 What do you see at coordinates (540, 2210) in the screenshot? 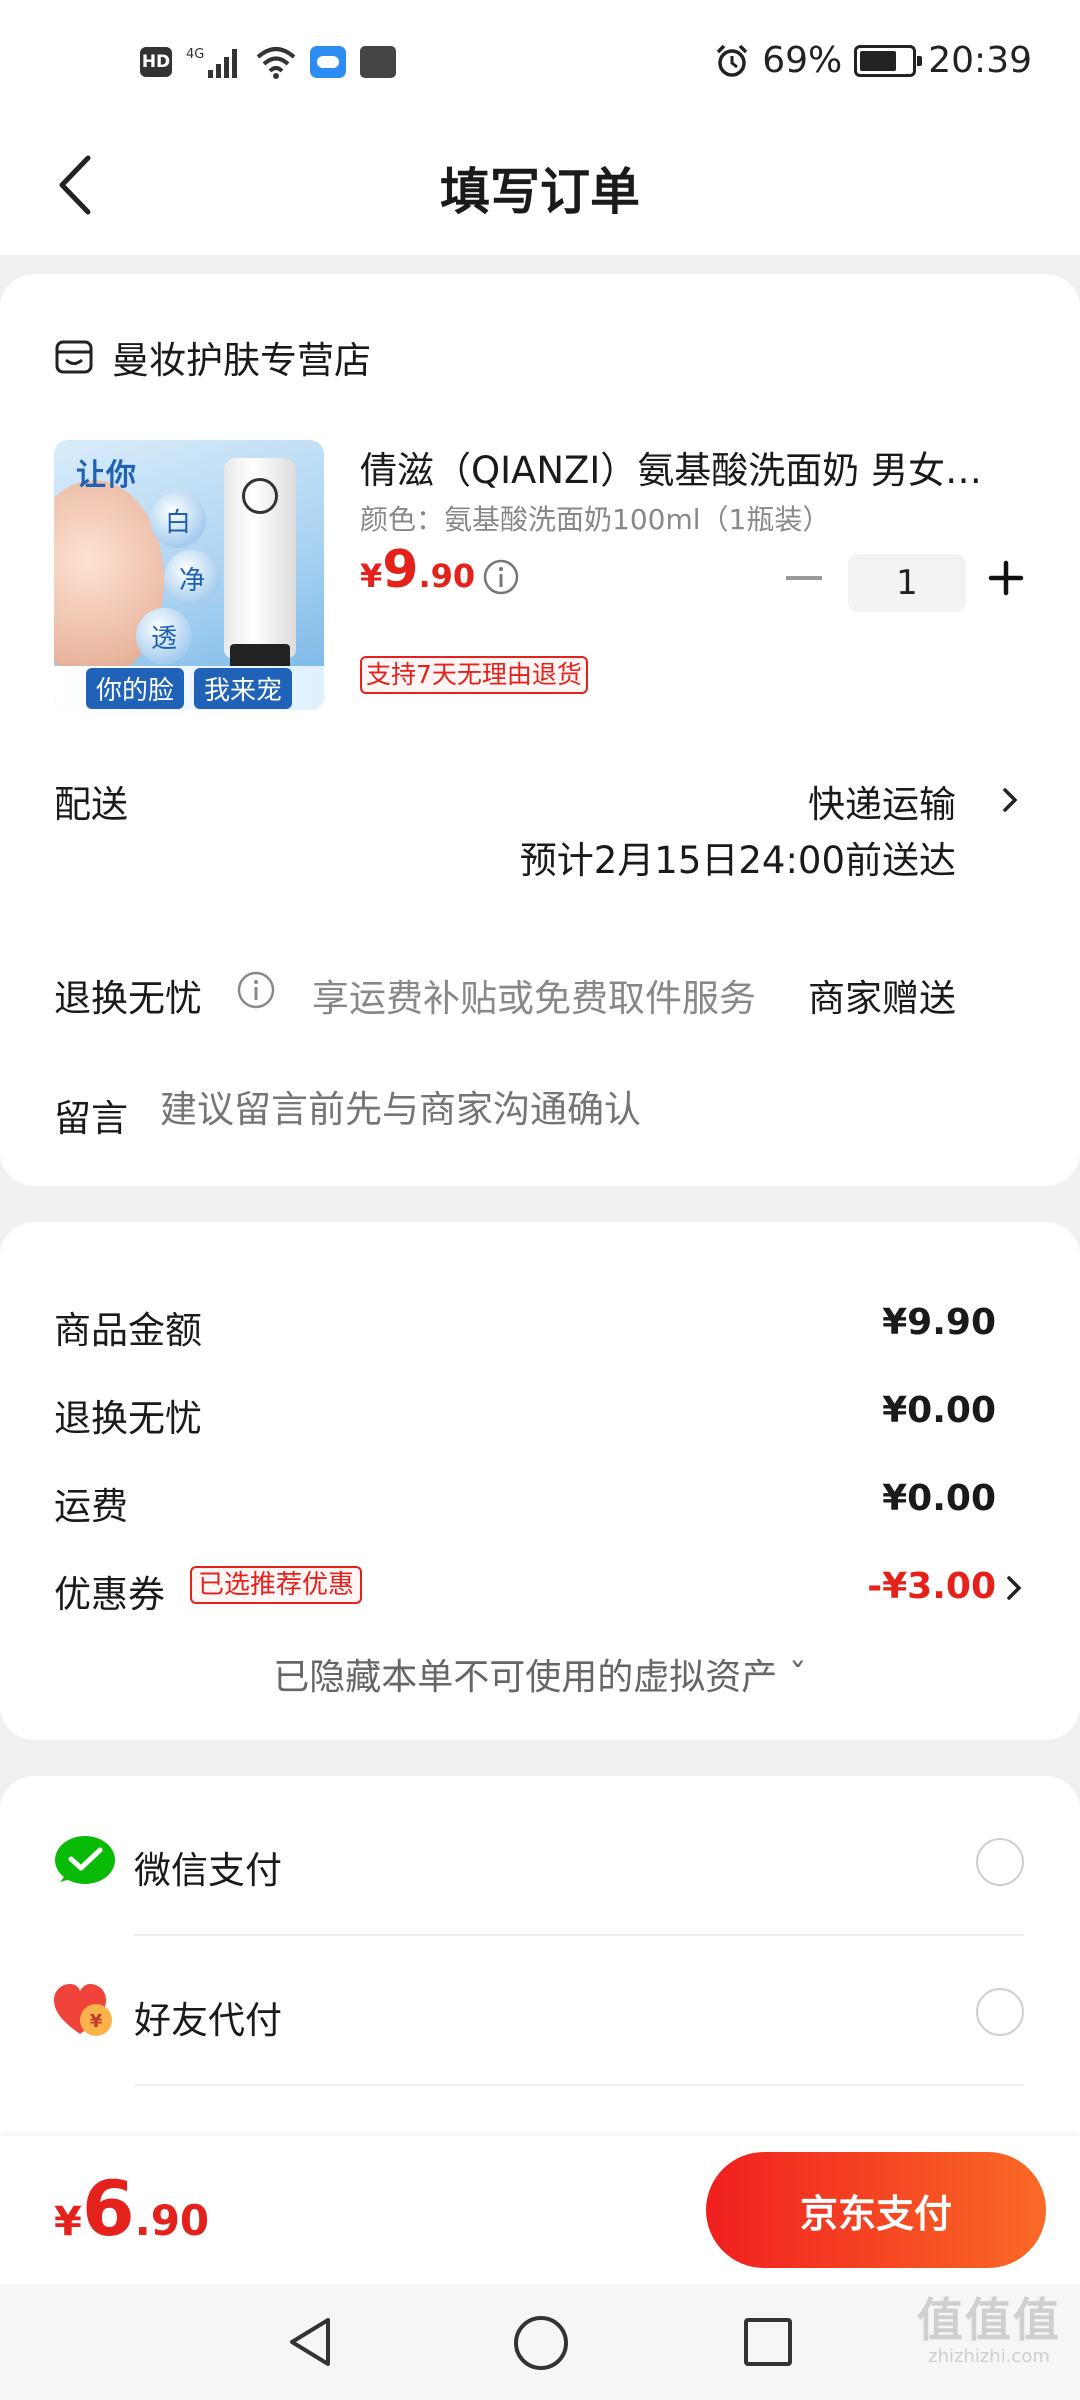
I see `checkout-bar: ¥6.90 京东支付` at bounding box center [540, 2210].